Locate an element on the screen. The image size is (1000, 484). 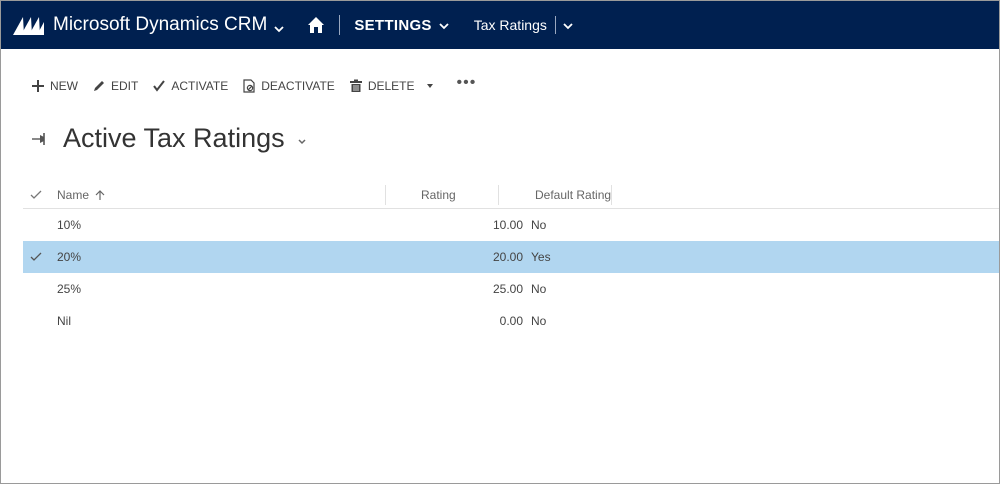
view-selector-chevron-icon is located at coordinates (302, 139).